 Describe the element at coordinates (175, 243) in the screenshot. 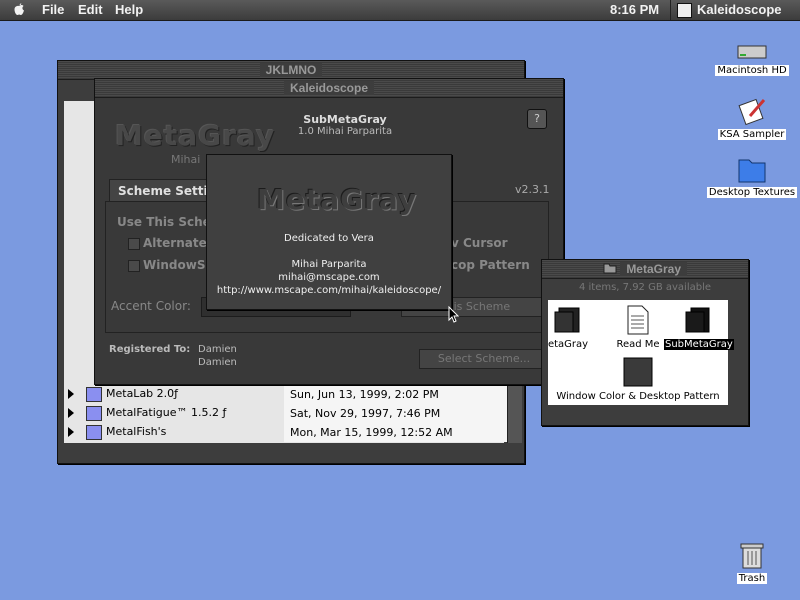

I see `alternate-label: Alternate` at that location.